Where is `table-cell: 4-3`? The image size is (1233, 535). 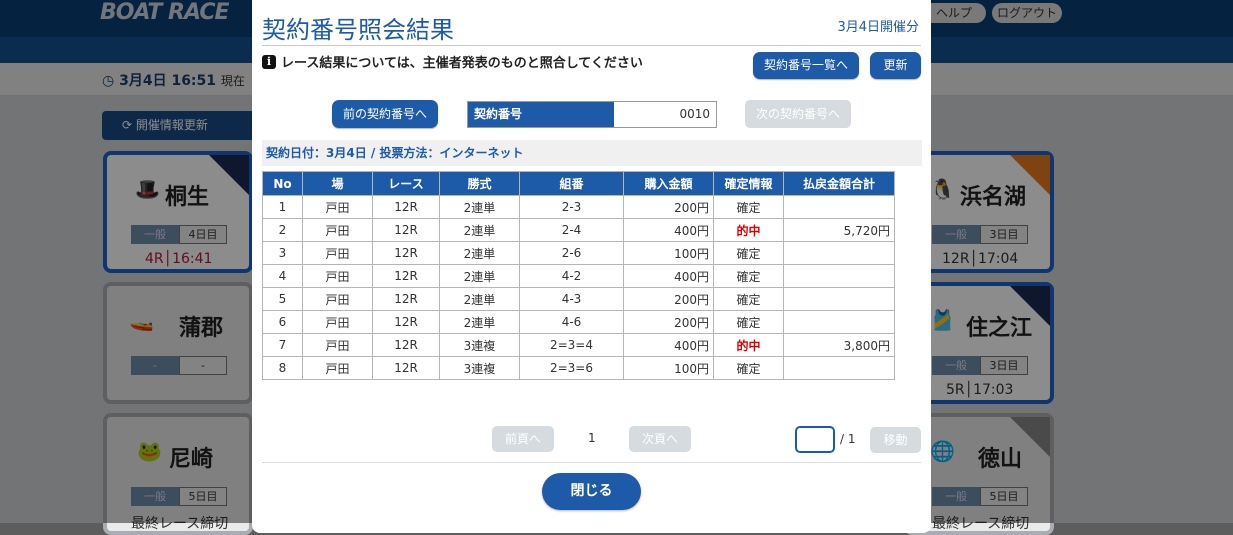
table-cell: 4-3 is located at coordinates (571, 299).